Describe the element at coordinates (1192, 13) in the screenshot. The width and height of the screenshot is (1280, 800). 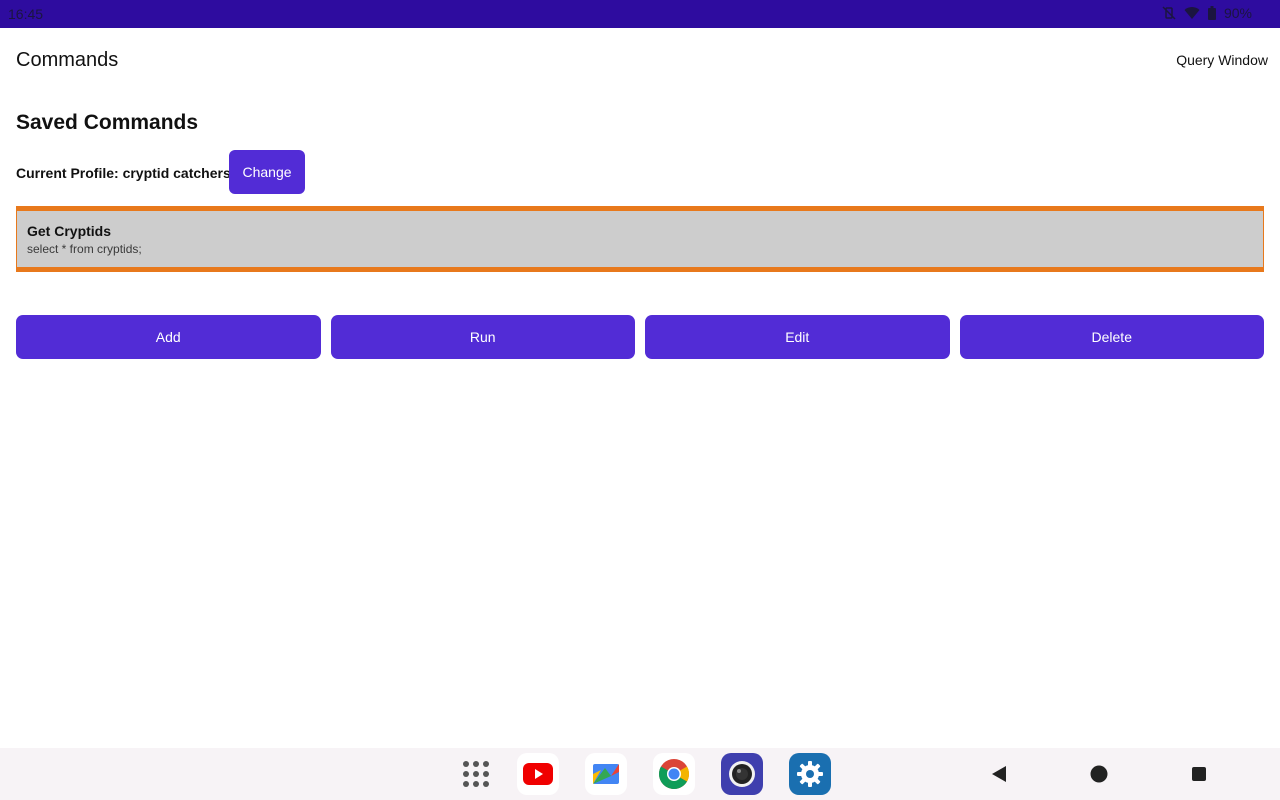
I see `wifi-icon` at that location.